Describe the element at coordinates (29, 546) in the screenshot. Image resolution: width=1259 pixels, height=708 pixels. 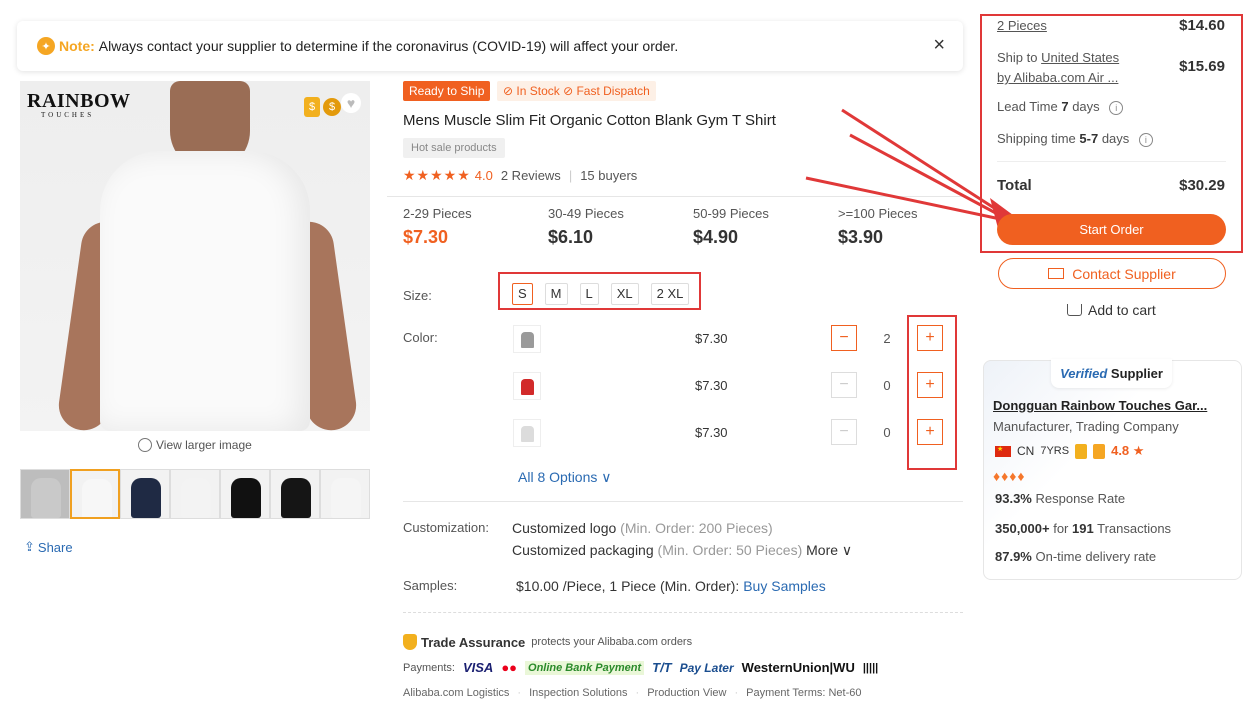
I see `share-icon: ⇪` at that location.